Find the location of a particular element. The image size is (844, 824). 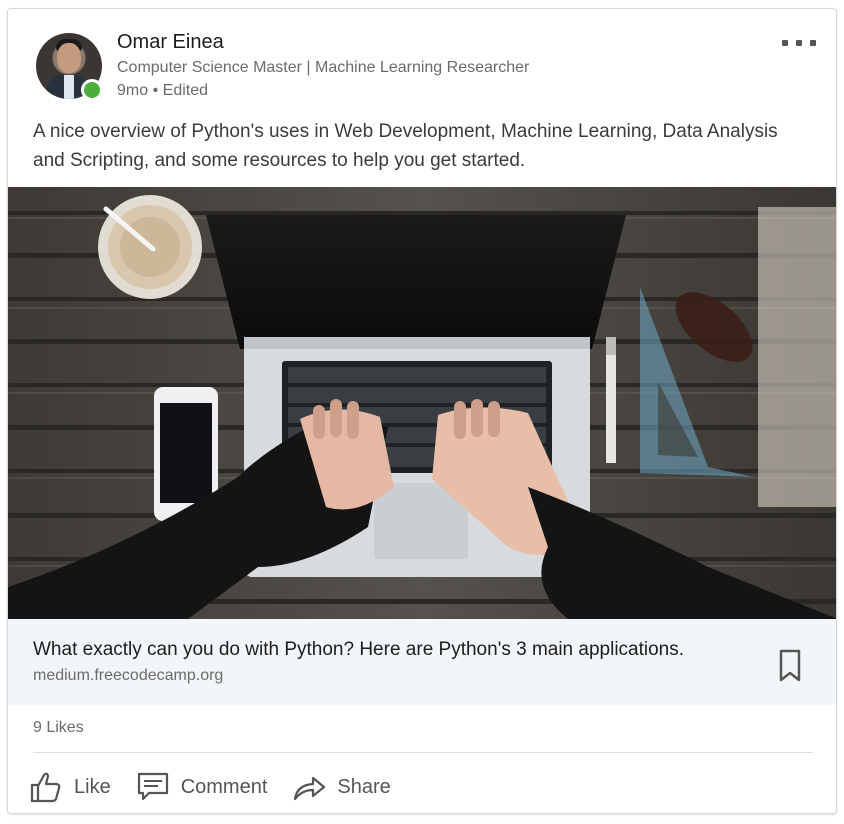

comment-icon is located at coordinates (152, 786).